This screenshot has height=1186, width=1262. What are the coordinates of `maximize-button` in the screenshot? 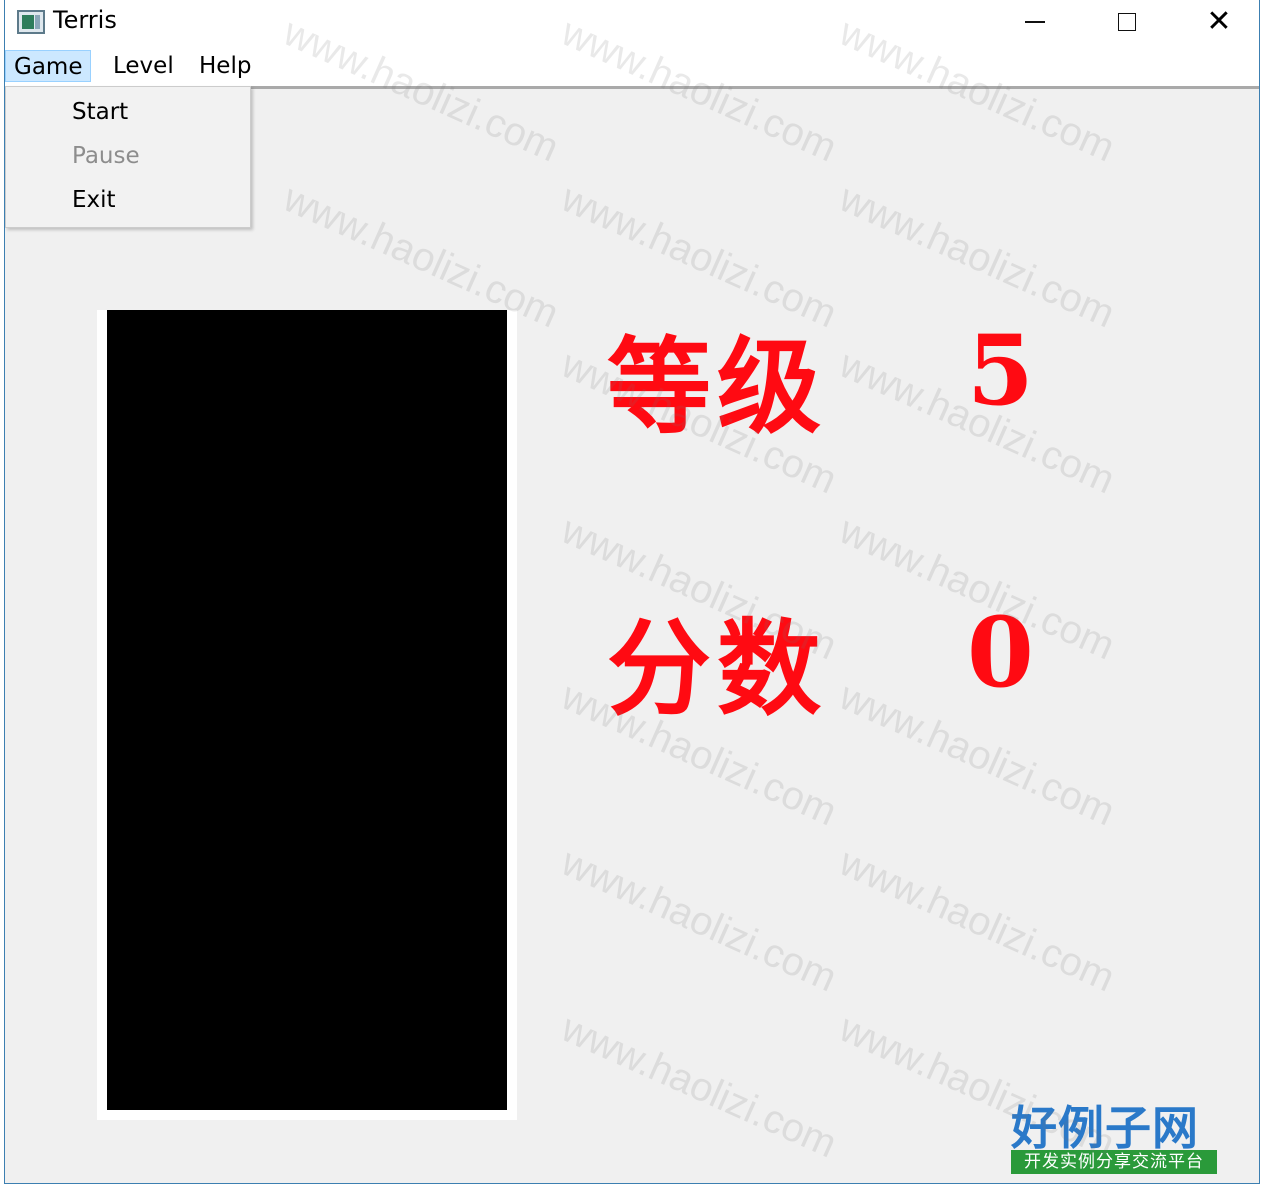 It's located at (1127, 22).